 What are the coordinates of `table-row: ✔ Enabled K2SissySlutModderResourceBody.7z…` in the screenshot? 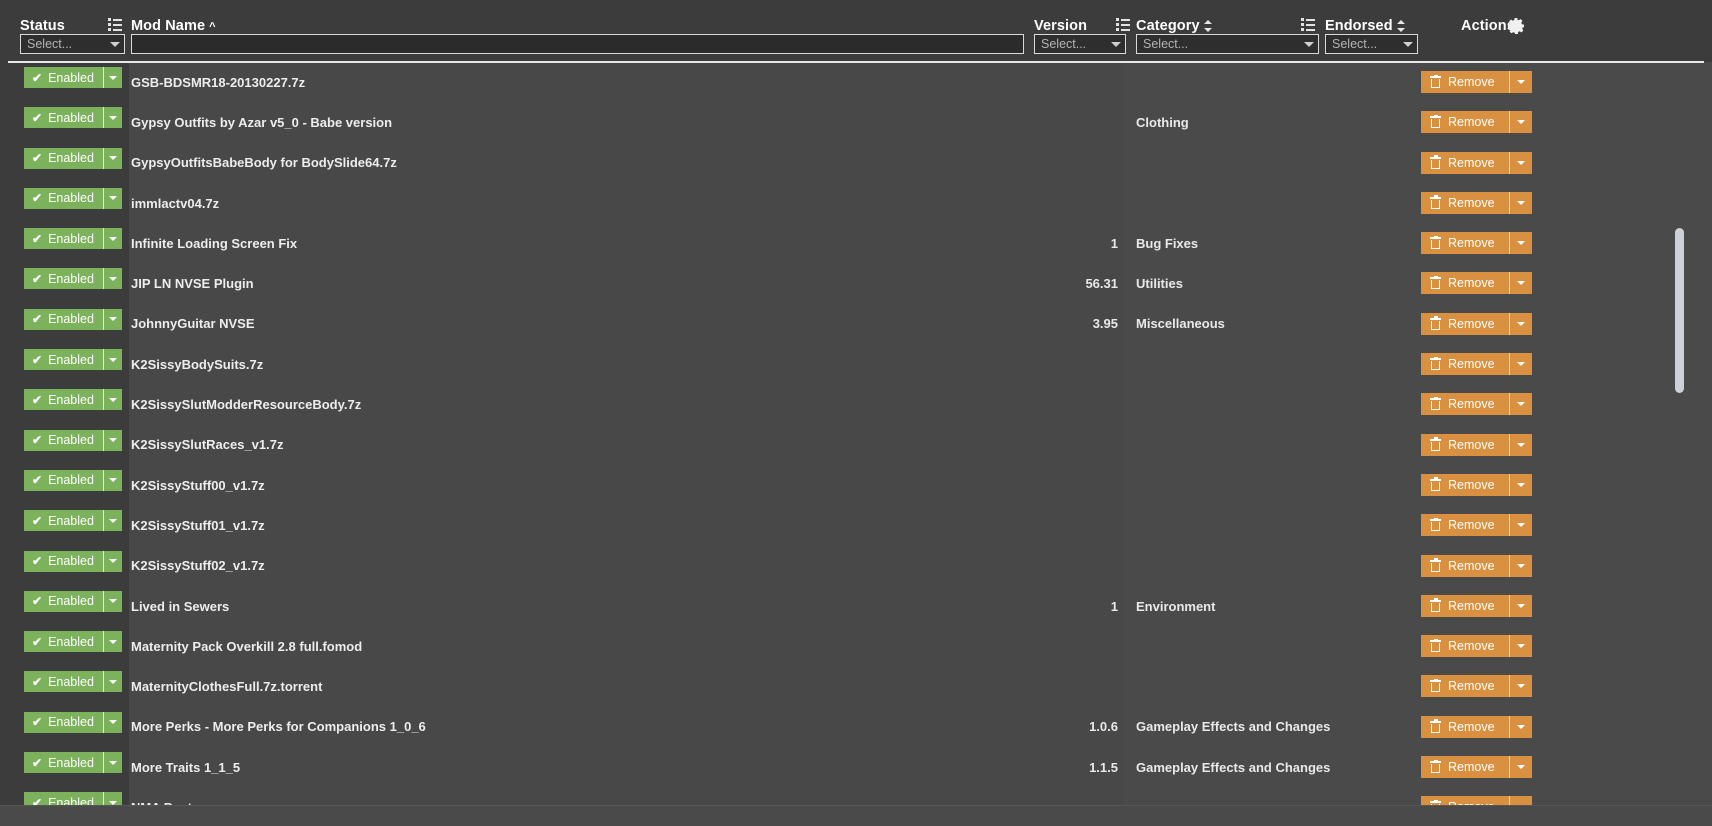 It's located at (856, 404).